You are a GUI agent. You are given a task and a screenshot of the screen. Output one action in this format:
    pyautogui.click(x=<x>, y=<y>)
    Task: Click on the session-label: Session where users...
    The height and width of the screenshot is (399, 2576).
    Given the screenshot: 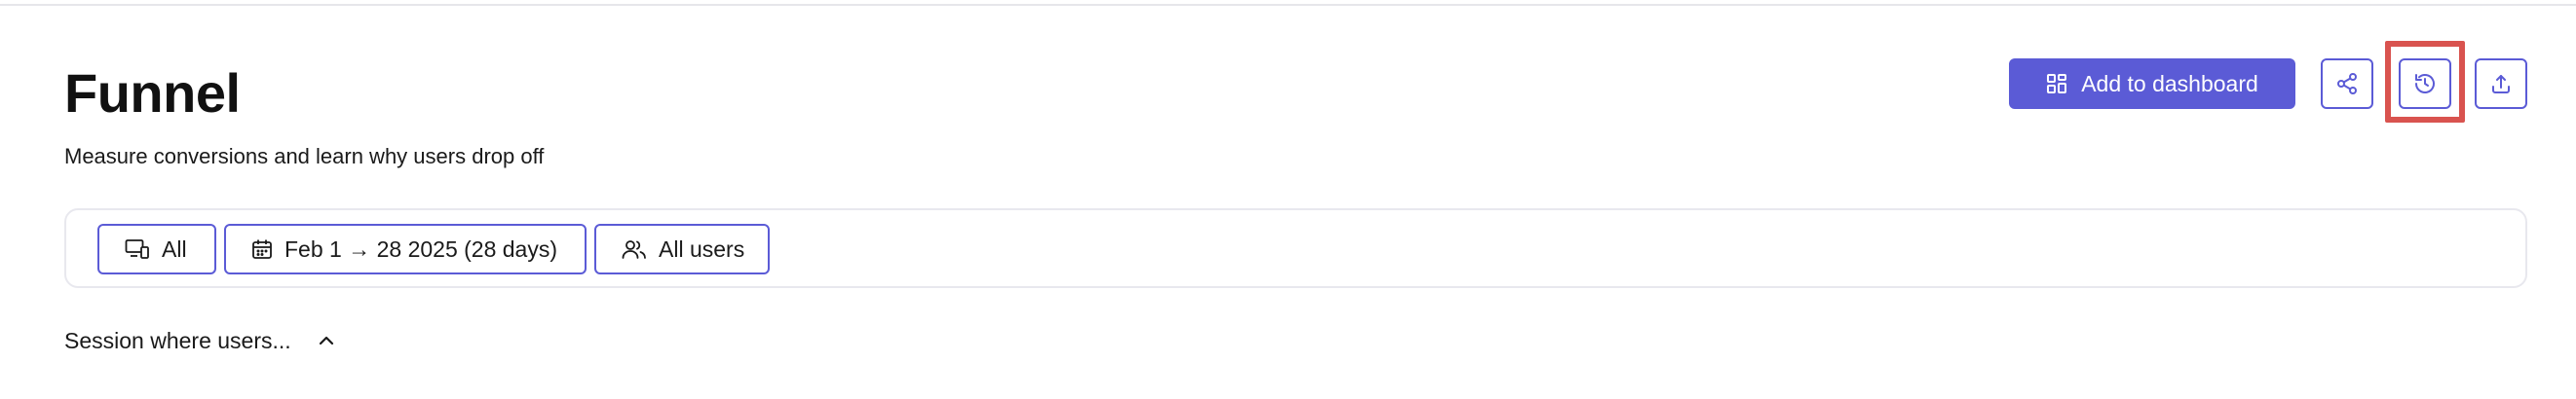 What is the action you would take?
    pyautogui.click(x=177, y=340)
    